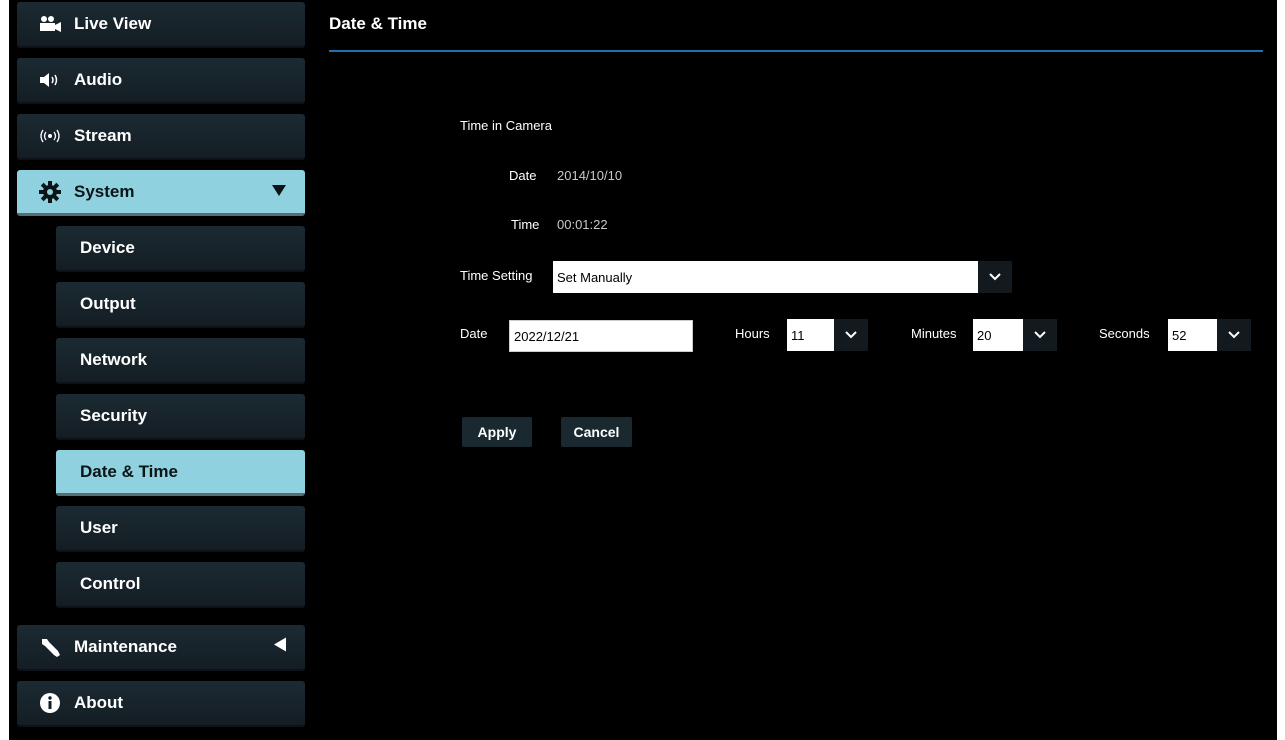 The height and width of the screenshot is (740, 1285). What do you see at coordinates (474, 333) in the screenshot?
I see `date-label: Date` at bounding box center [474, 333].